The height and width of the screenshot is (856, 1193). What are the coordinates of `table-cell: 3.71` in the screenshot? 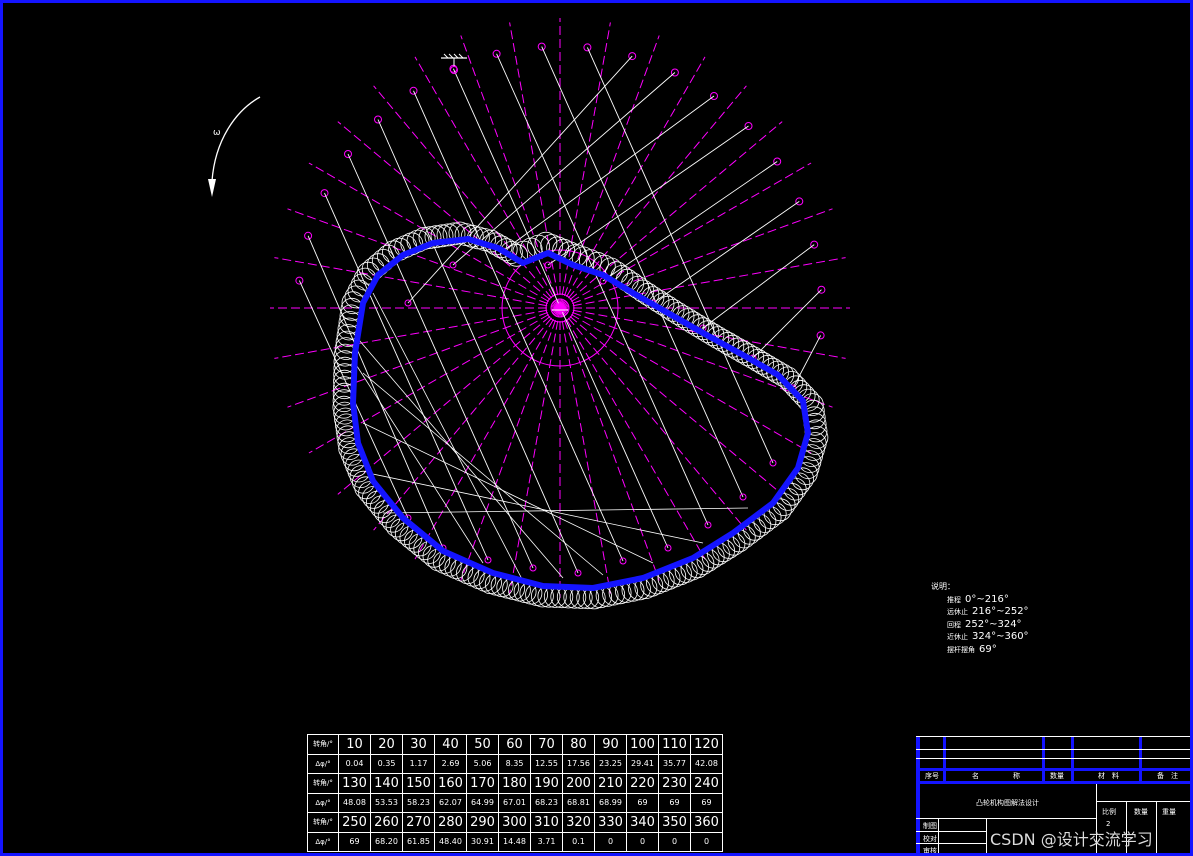 It's located at (546, 841).